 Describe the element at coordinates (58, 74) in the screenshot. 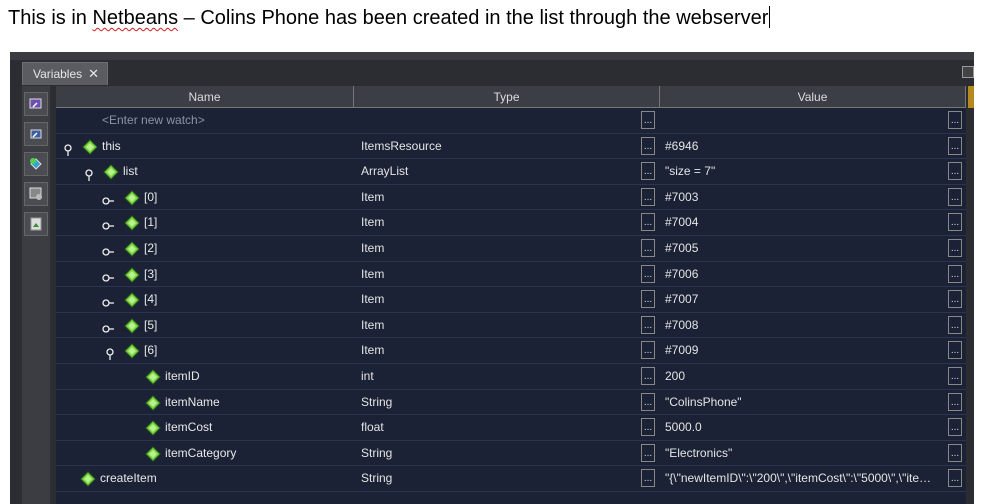

I see `tab-variables-label: Variables` at that location.